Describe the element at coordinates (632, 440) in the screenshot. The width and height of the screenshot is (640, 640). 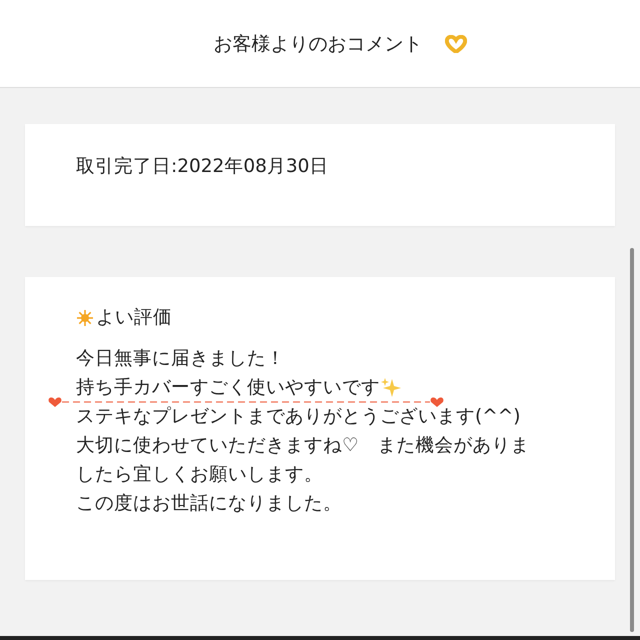
I see `scrollbar` at that location.